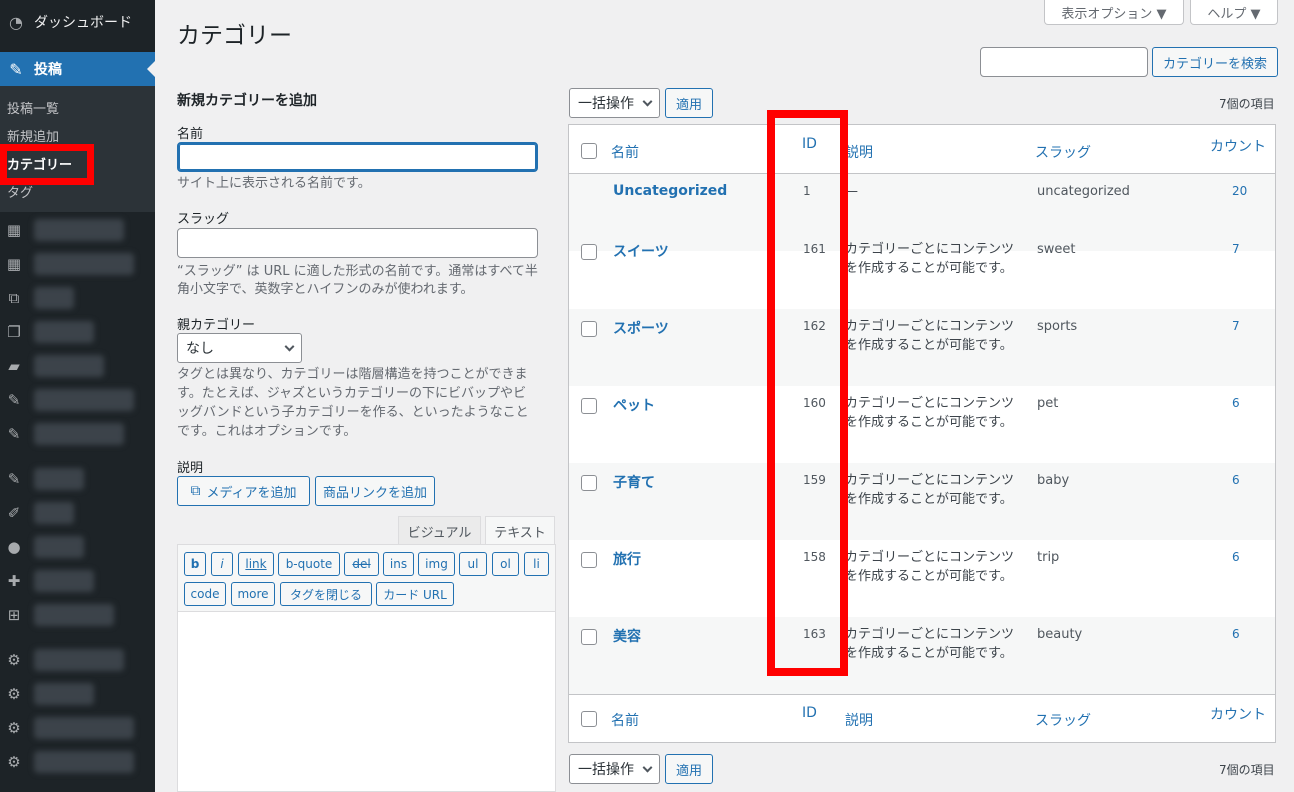  What do you see at coordinates (33, 135) in the screenshot?
I see `submenu-add-new: 新規追加` at bounding box center [33, 135].